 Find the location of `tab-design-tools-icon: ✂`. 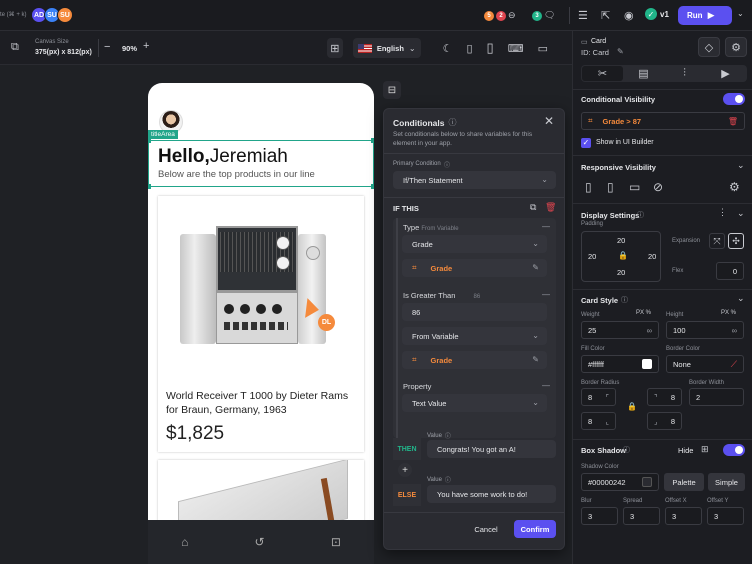

tab-design-tools-icon: ✂ is located at coordinates (602, 73).